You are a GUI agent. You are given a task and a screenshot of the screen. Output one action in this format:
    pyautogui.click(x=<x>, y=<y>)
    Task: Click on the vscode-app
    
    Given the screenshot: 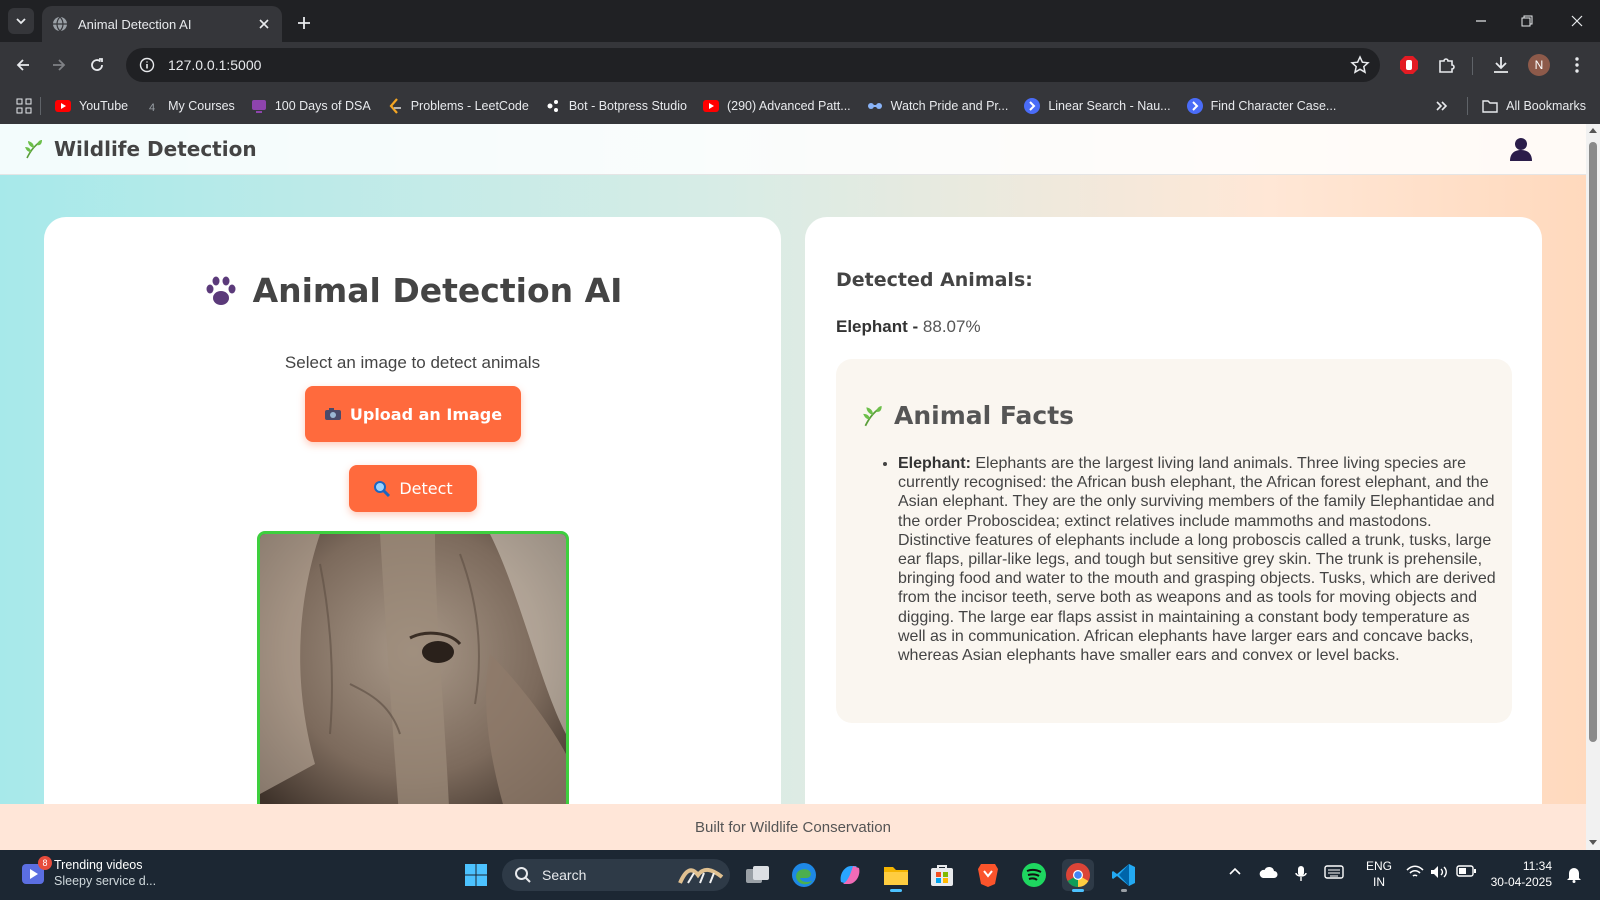 What is the action you would take?
    pyautogui.click(x=1124, y=875)
    